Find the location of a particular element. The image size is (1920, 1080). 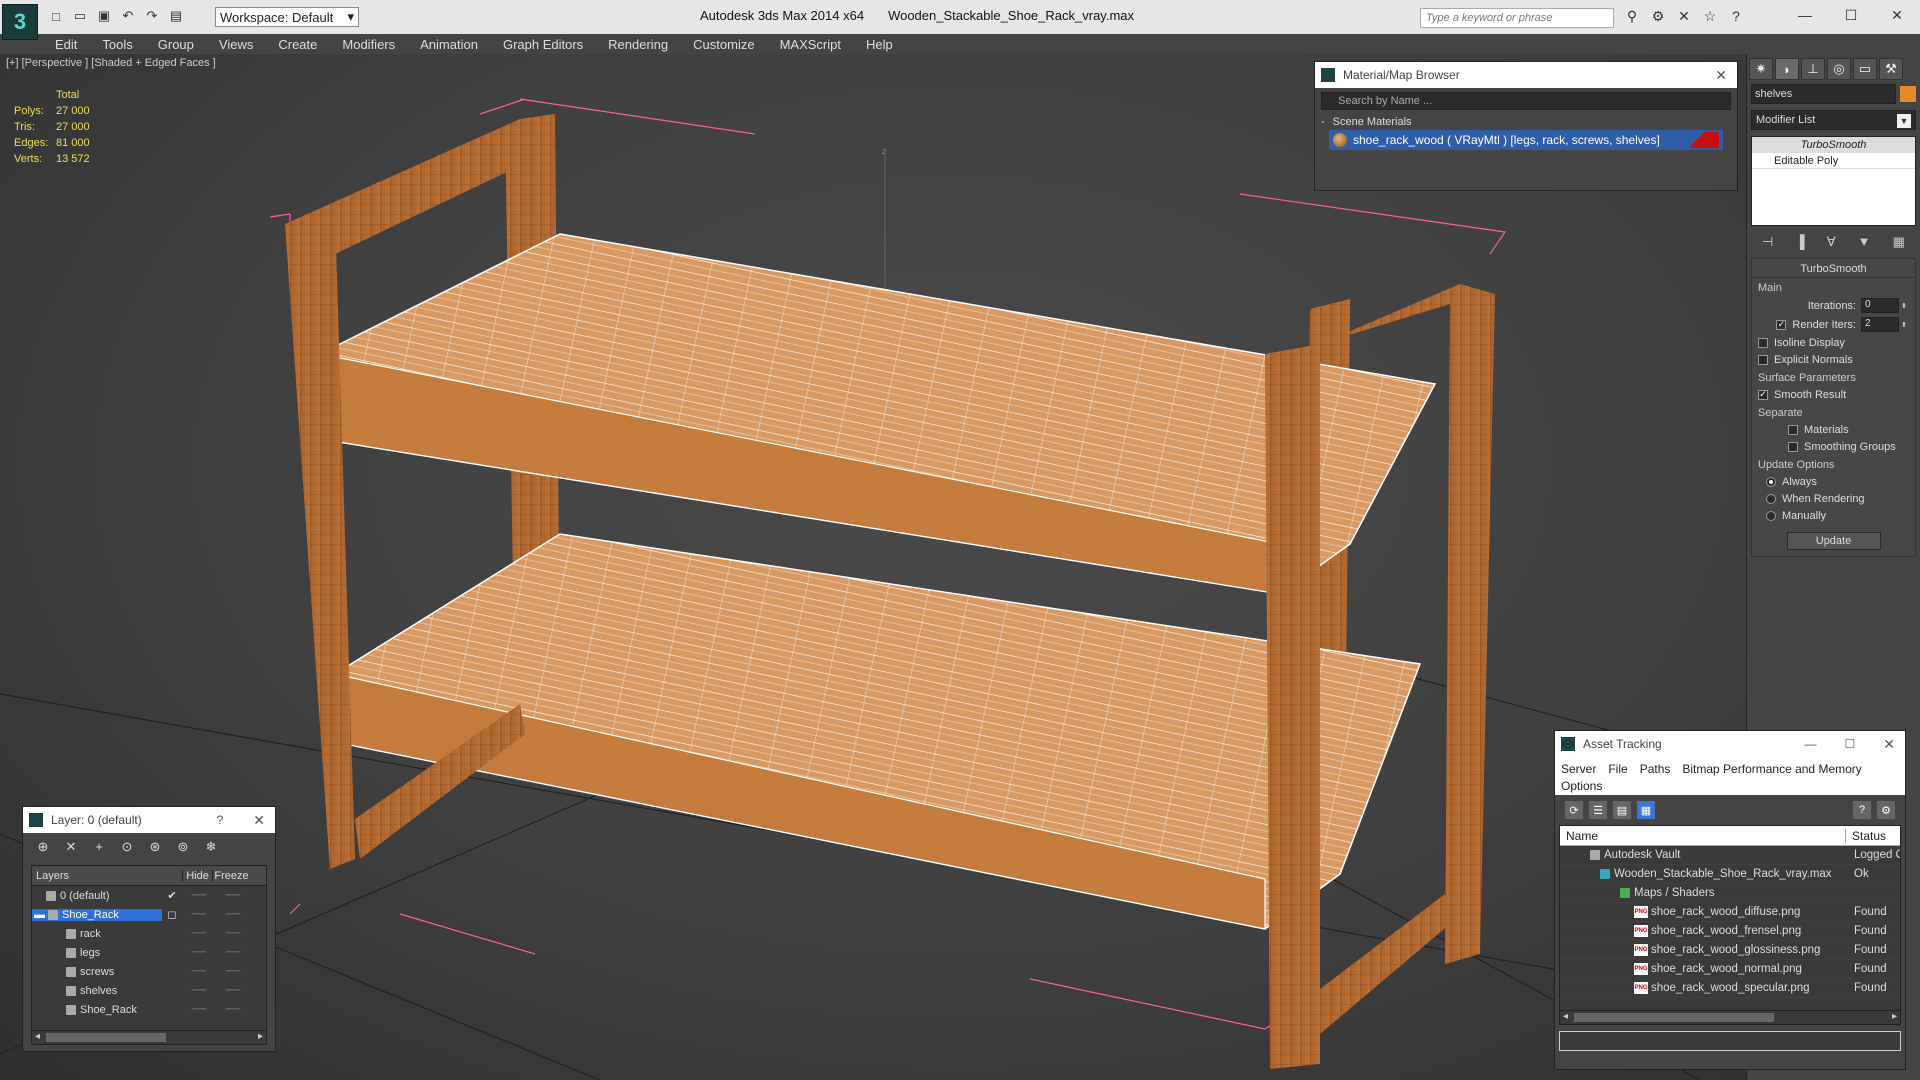

display-tab-icon: ▭ is located at coordinates (1865, 69).